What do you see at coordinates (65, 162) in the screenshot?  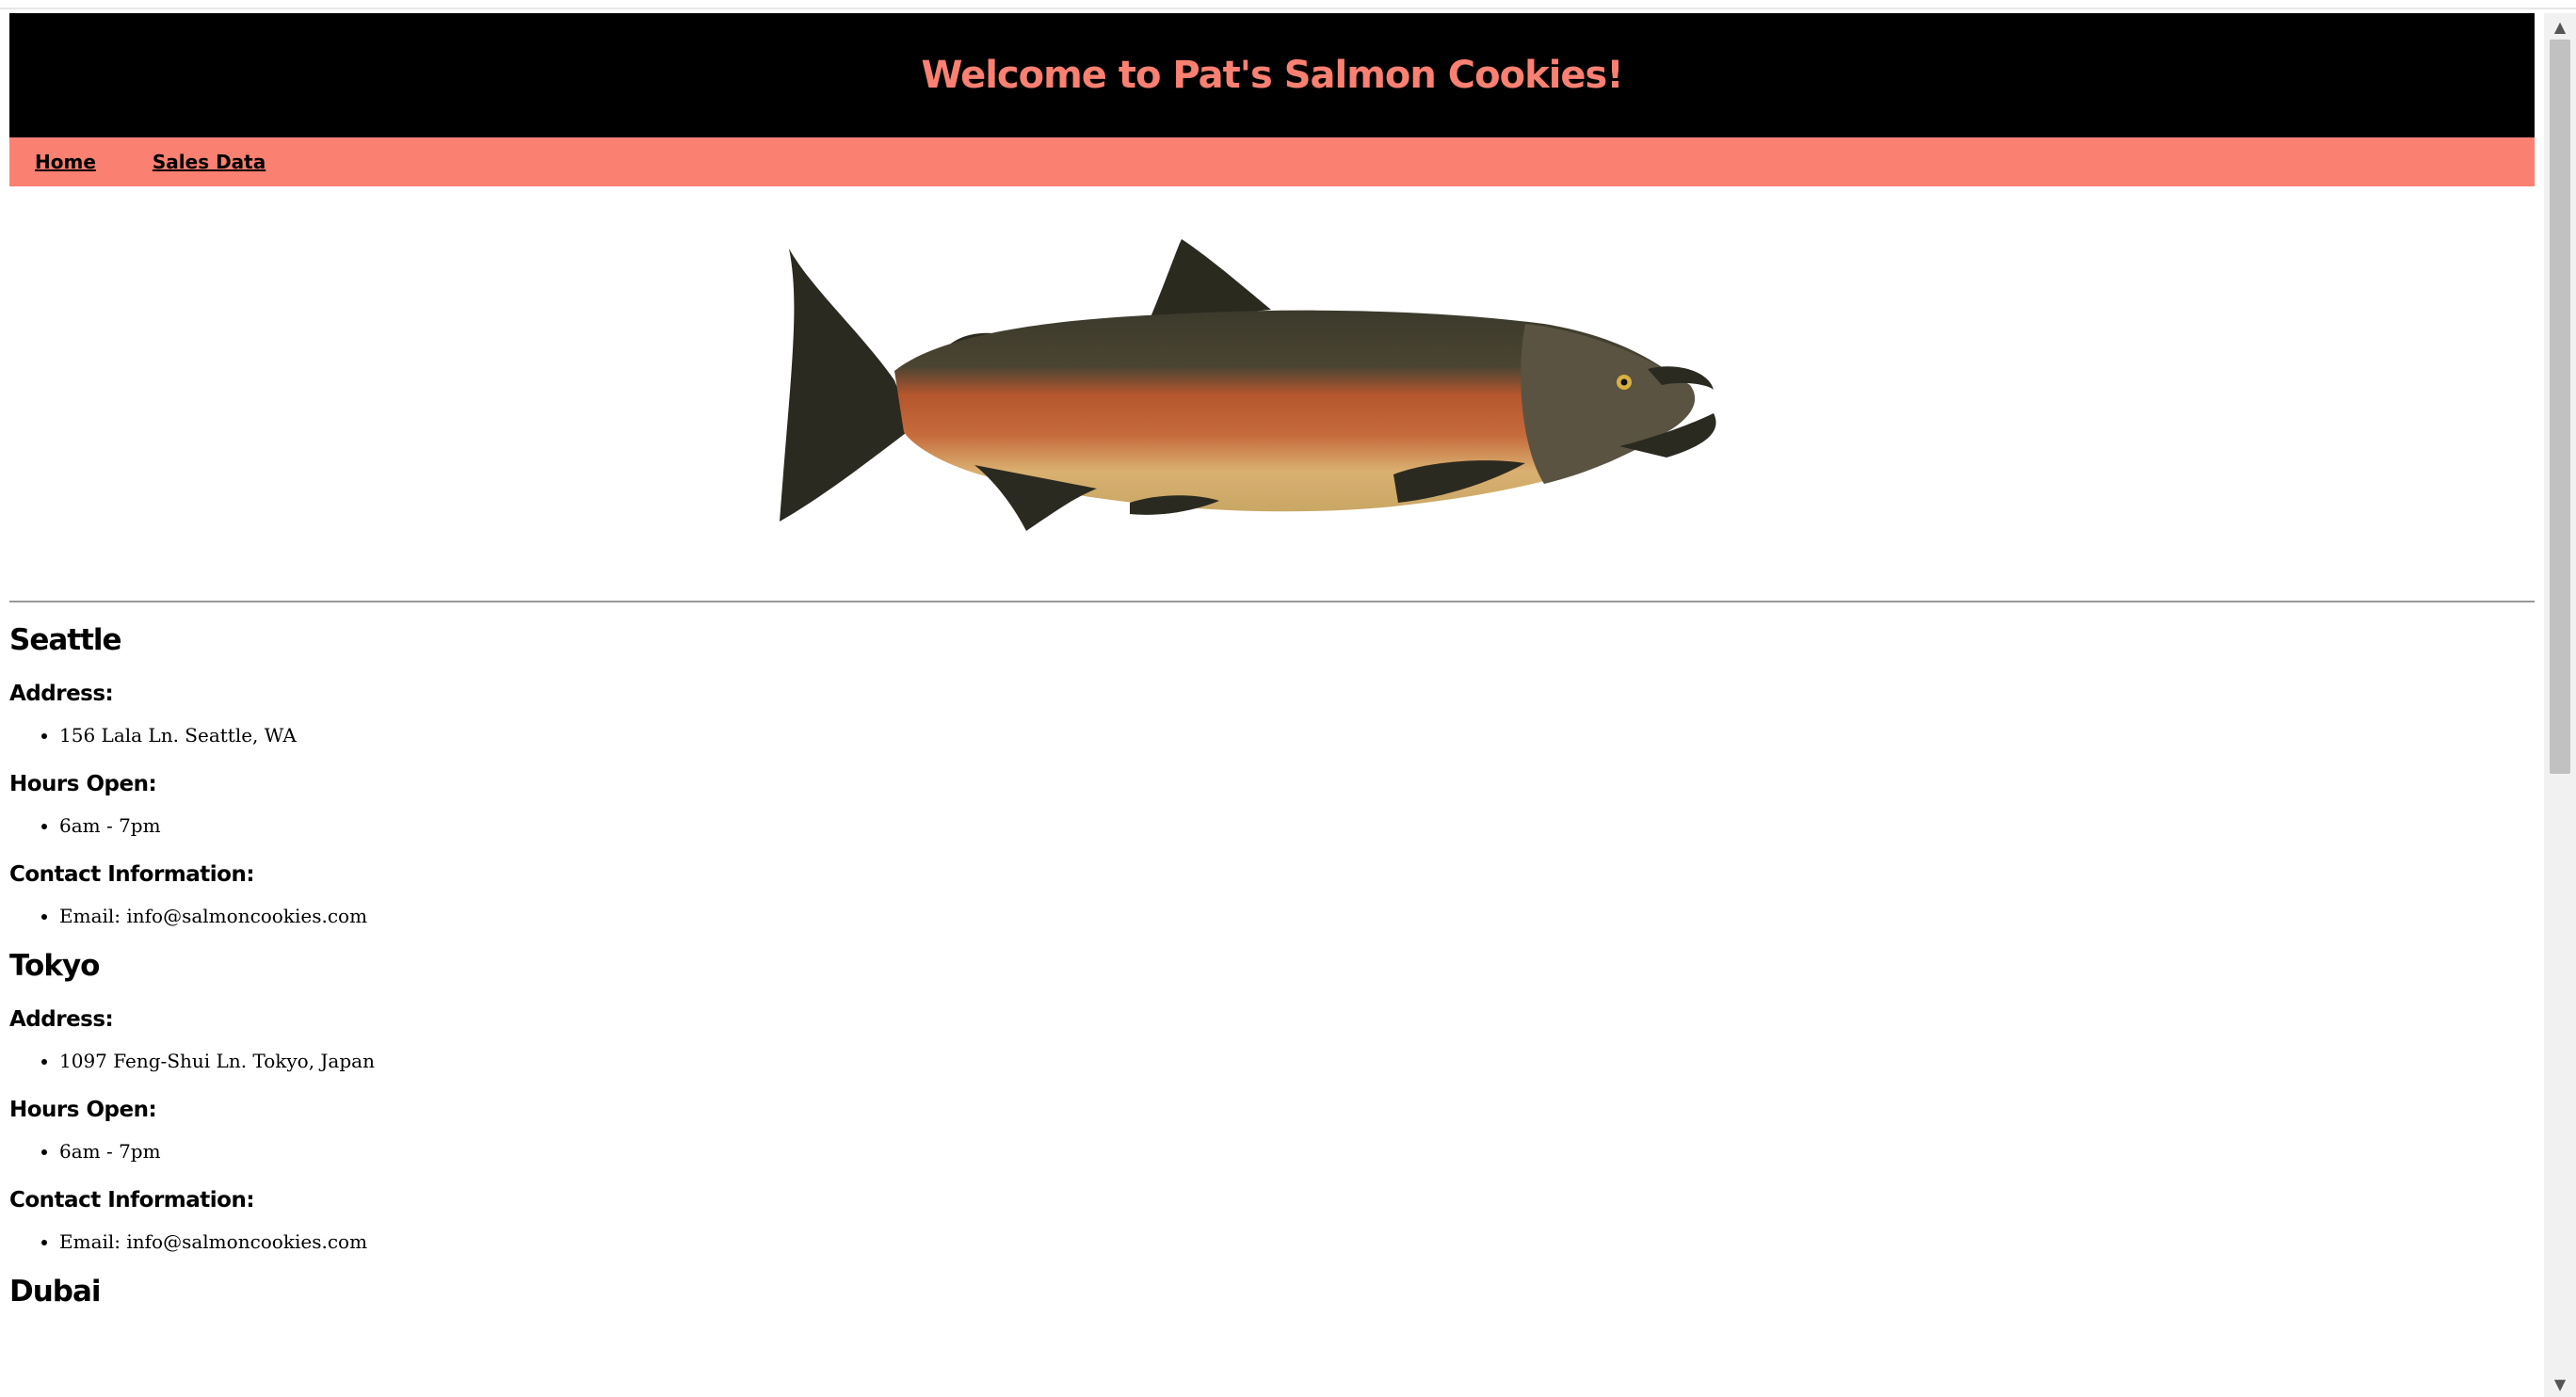 I see `nav-link-home: Home` at bounding box center [65, 162].